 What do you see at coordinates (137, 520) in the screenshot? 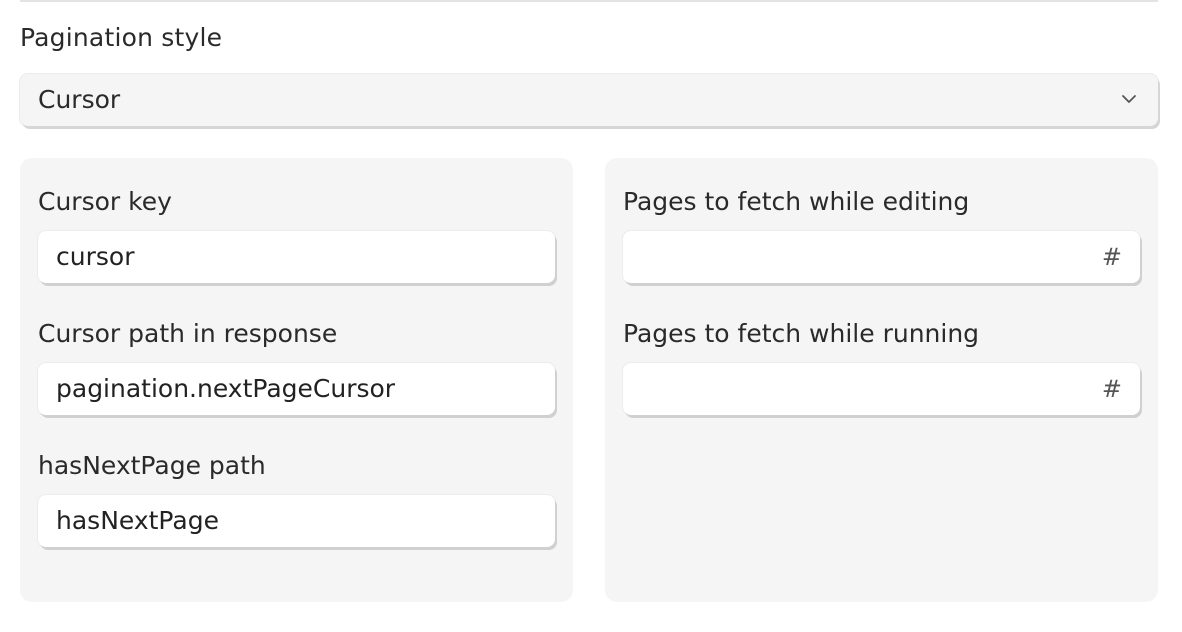
I see `has-next-page-value: hasNextPage` at bounding box center [137, 520].